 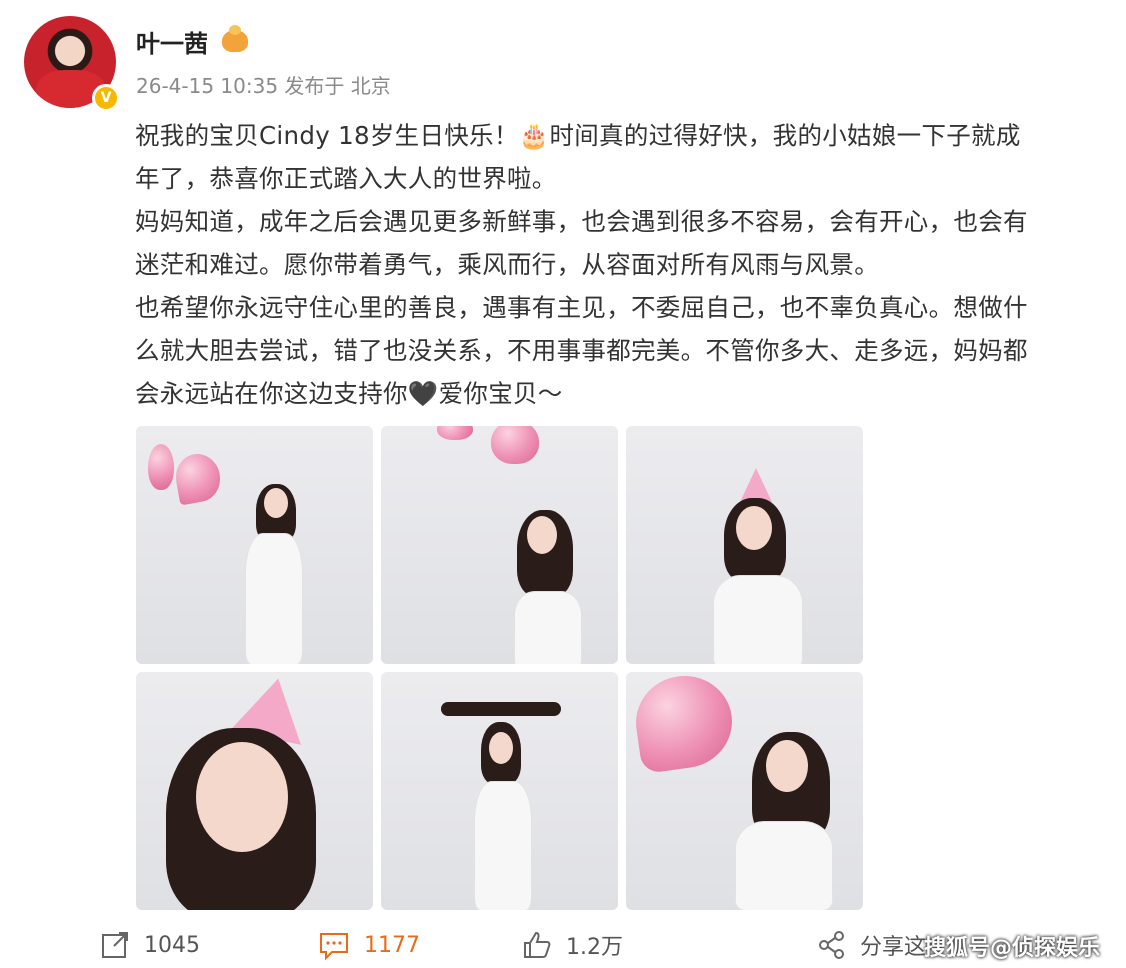 I want to click on post-line: 祝我的宝贝Cindy 18岁生日快乐！🎂时间真的过得好快，我的小姑娘一下子就成, so click(x=578, y=135).